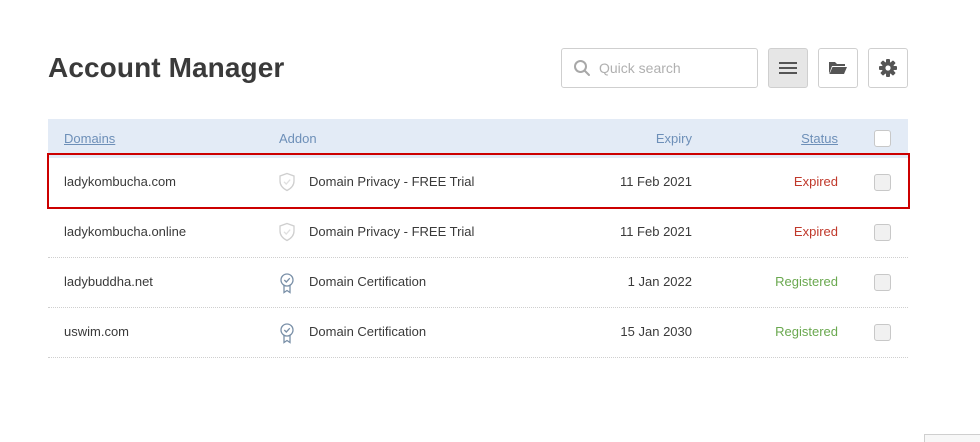 The image size is (980, 442). What do you see at coordinates (674, 138) in the screenshot?
I see `column-header-expiry: Expiry` at bounding box center [674, 138].